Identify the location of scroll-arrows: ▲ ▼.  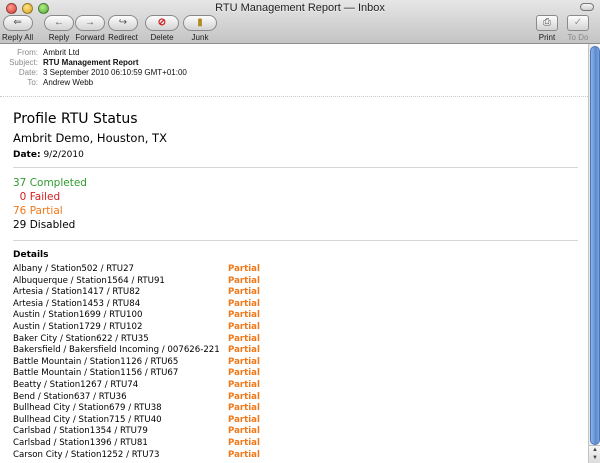
(594, 454).